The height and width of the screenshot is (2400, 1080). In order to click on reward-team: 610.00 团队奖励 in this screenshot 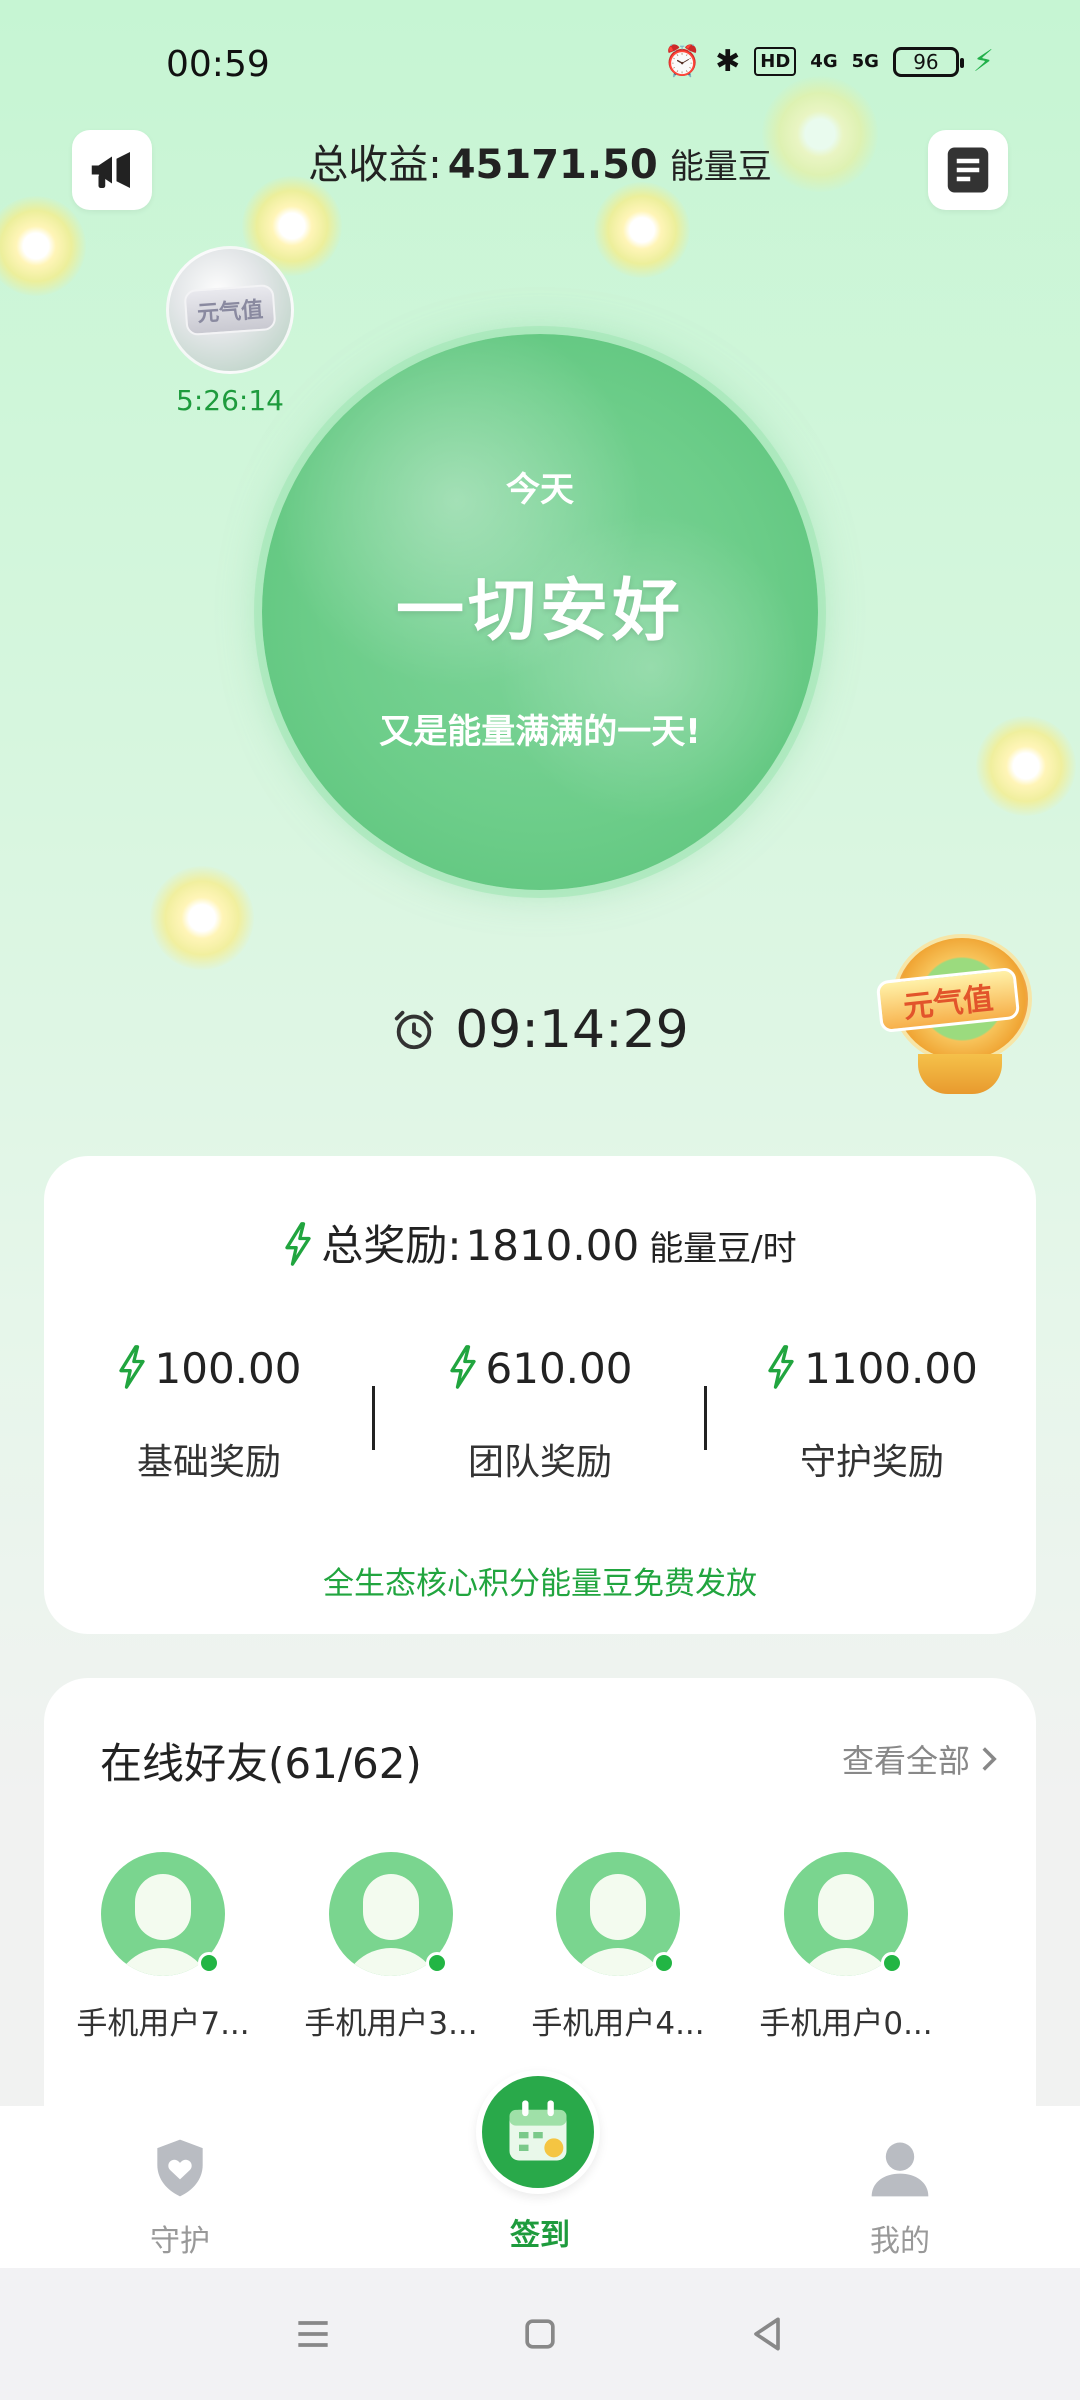, I will do `click(540, 1414)`.